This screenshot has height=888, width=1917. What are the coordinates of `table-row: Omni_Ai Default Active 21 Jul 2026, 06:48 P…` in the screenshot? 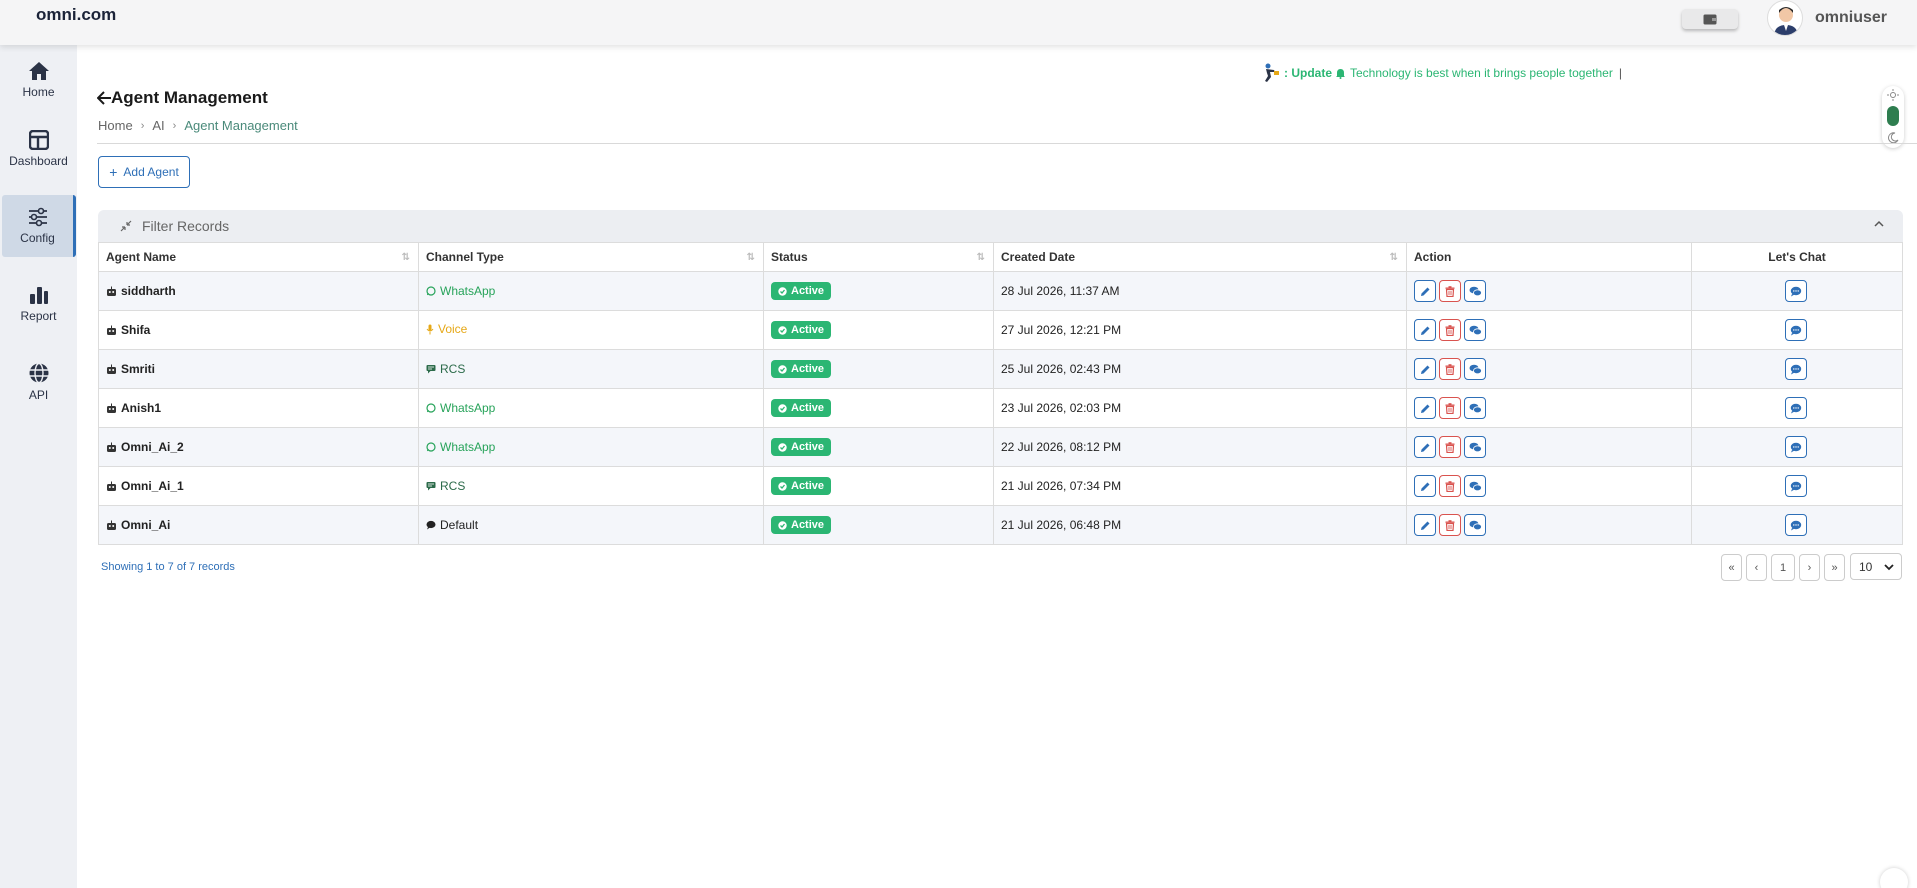 It's located at (1000, 525).